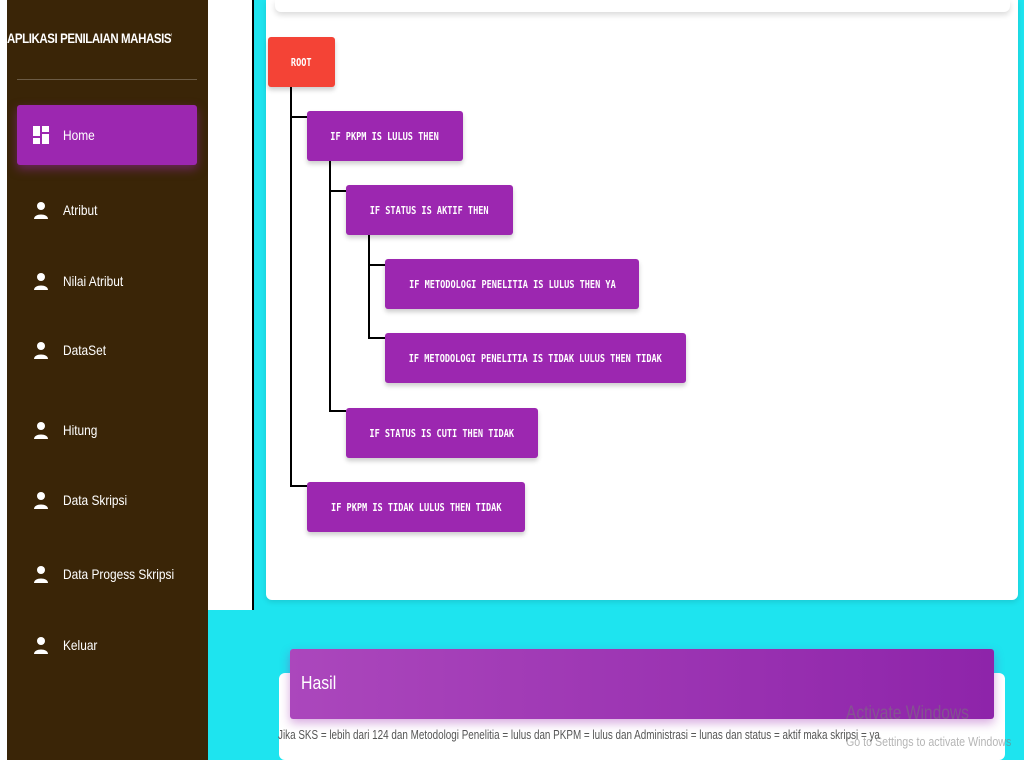  Describe the element at coordinates (107, 645) in the screenshot. I see `sidebar-item-keluar: Keluar` at that location.